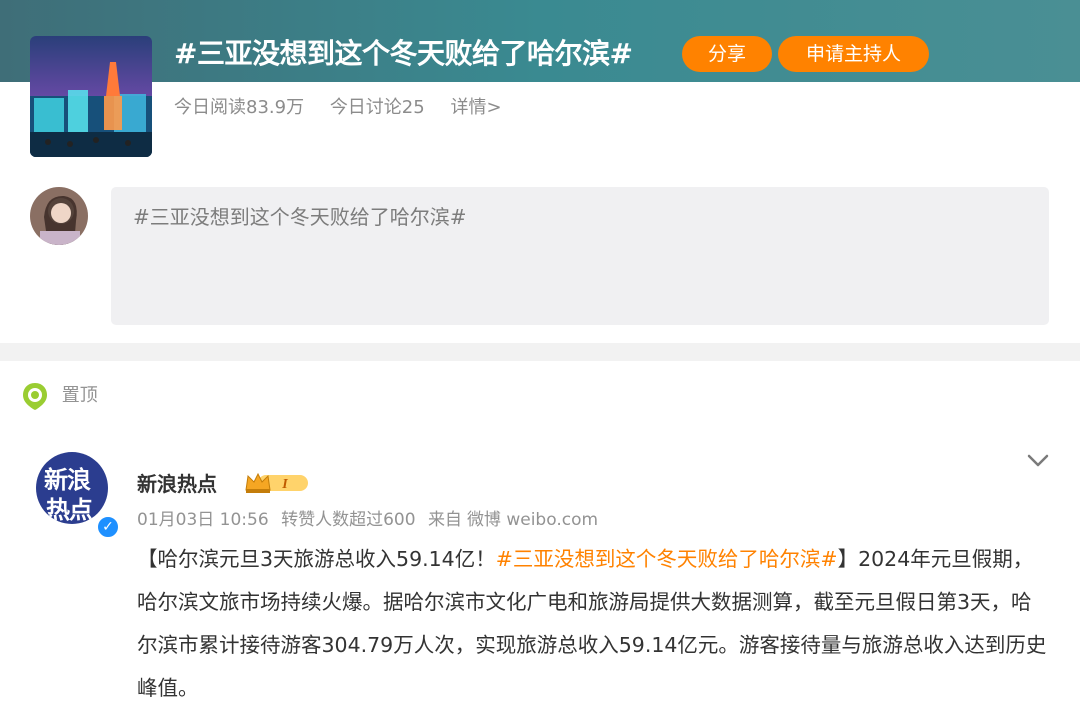 Image resolution: width=1080 pixels, height=714 pixels. Describe the element at coordinates (277, 483) in the screenshot. I see `crown-badge-icon: I` at that location.